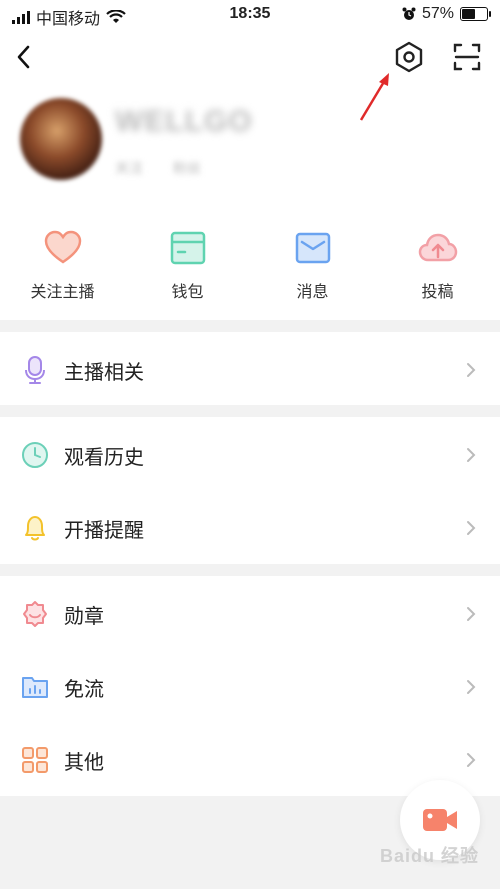 This screenshot has height=889, width=500. I want to click on menu-item-live-reminder: 开播提醒, so click(250, 526).